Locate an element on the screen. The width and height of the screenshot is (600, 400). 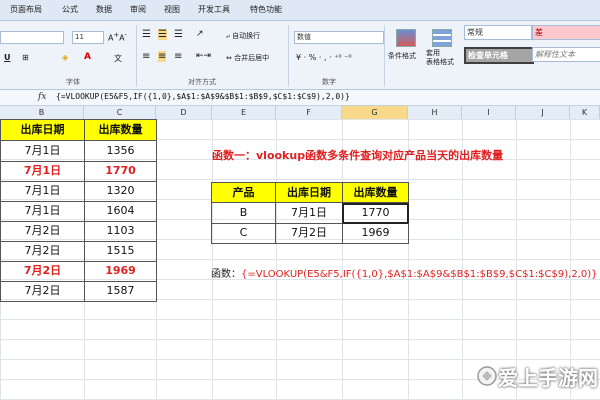
column-header-g: G is located at coordinates (375, 112).